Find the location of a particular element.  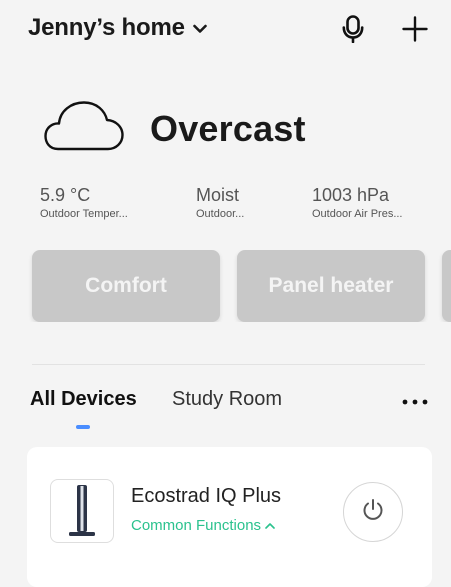

chevron-up-icon is located at coordinates (270, 524).